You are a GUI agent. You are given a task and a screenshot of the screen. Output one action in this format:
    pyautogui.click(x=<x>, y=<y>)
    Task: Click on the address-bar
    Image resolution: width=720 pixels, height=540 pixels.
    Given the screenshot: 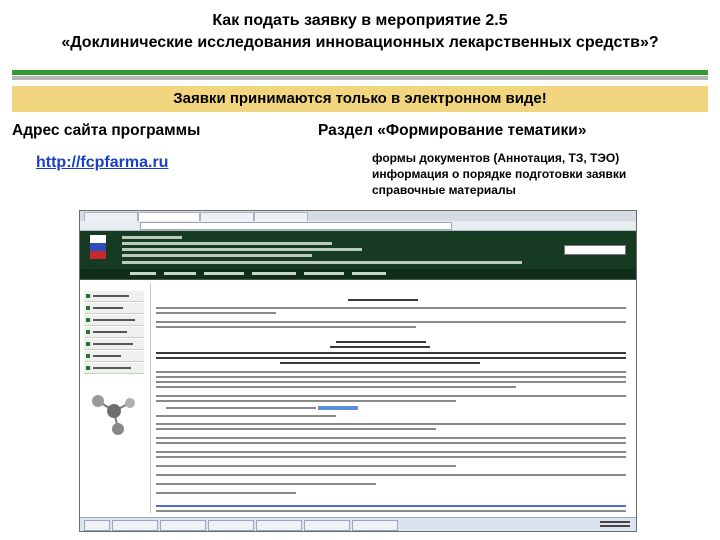 What is the action you would take?
    pyautogui.click(x=296, y=226)
    